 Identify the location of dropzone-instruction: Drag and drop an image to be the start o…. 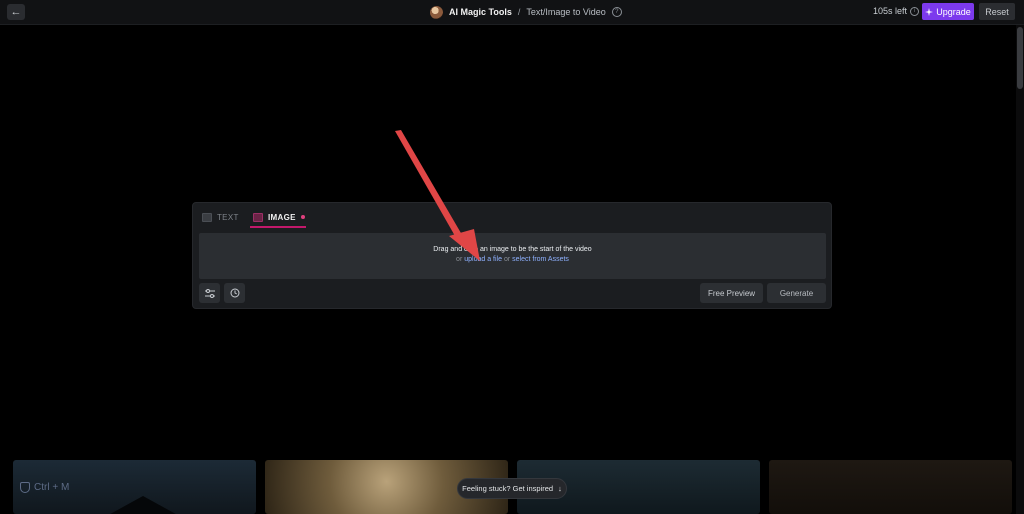
(512, 249).